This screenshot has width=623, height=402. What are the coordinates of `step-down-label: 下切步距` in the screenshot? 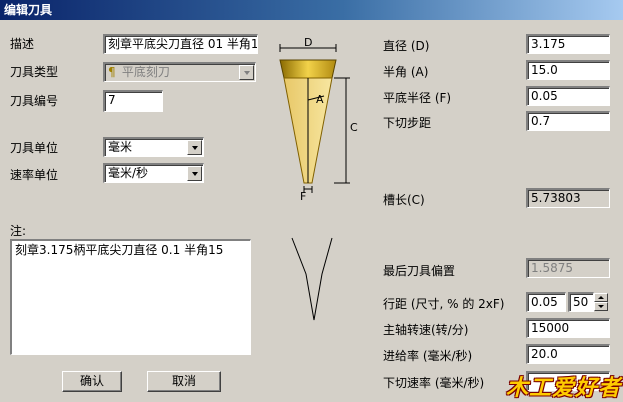 It's located at (407, 123).